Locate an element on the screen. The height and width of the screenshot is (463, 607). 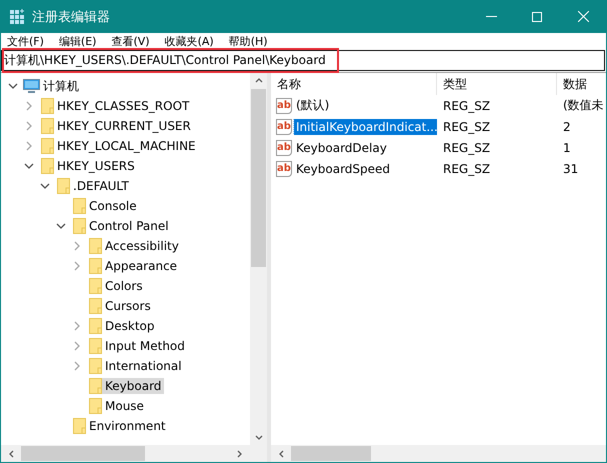
vertical-scrollbar is located at coordinates (258, 259).